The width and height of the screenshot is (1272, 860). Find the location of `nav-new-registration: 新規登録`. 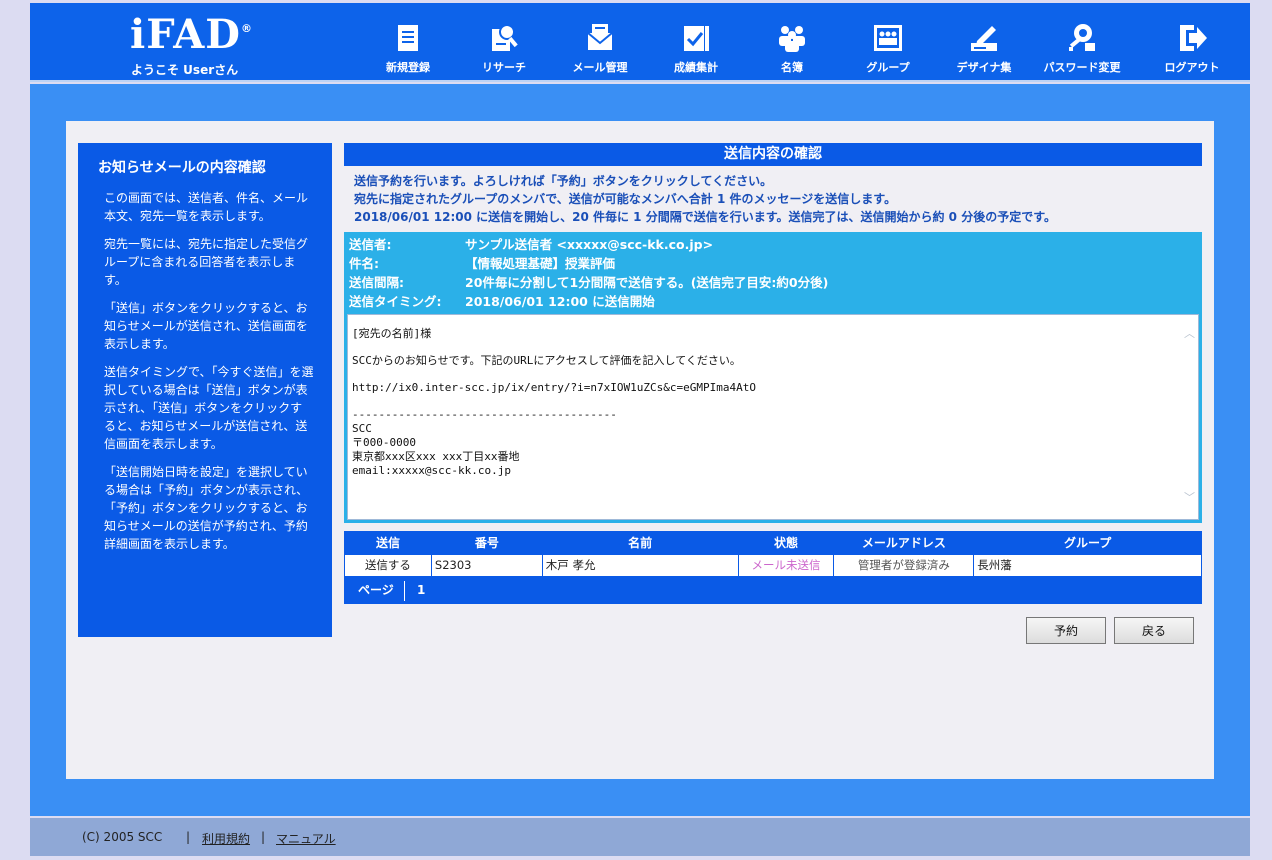

nav-new-registration: 新規登録 is located at coordinates (408, 50).